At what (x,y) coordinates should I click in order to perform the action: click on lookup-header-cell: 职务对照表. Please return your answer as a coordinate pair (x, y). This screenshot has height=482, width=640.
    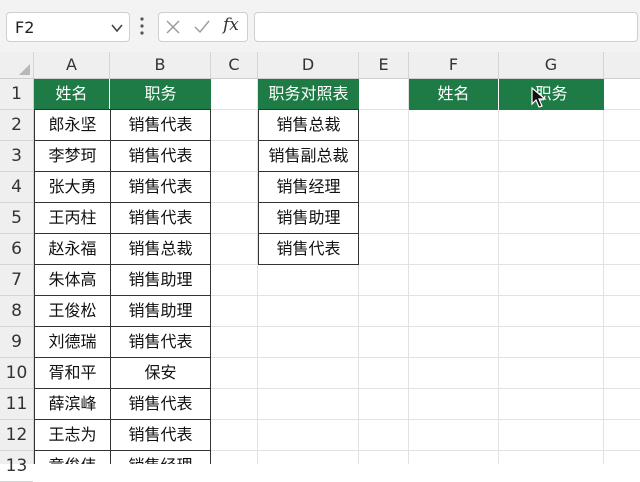
    Looking at the image, I should click on (308, 94).